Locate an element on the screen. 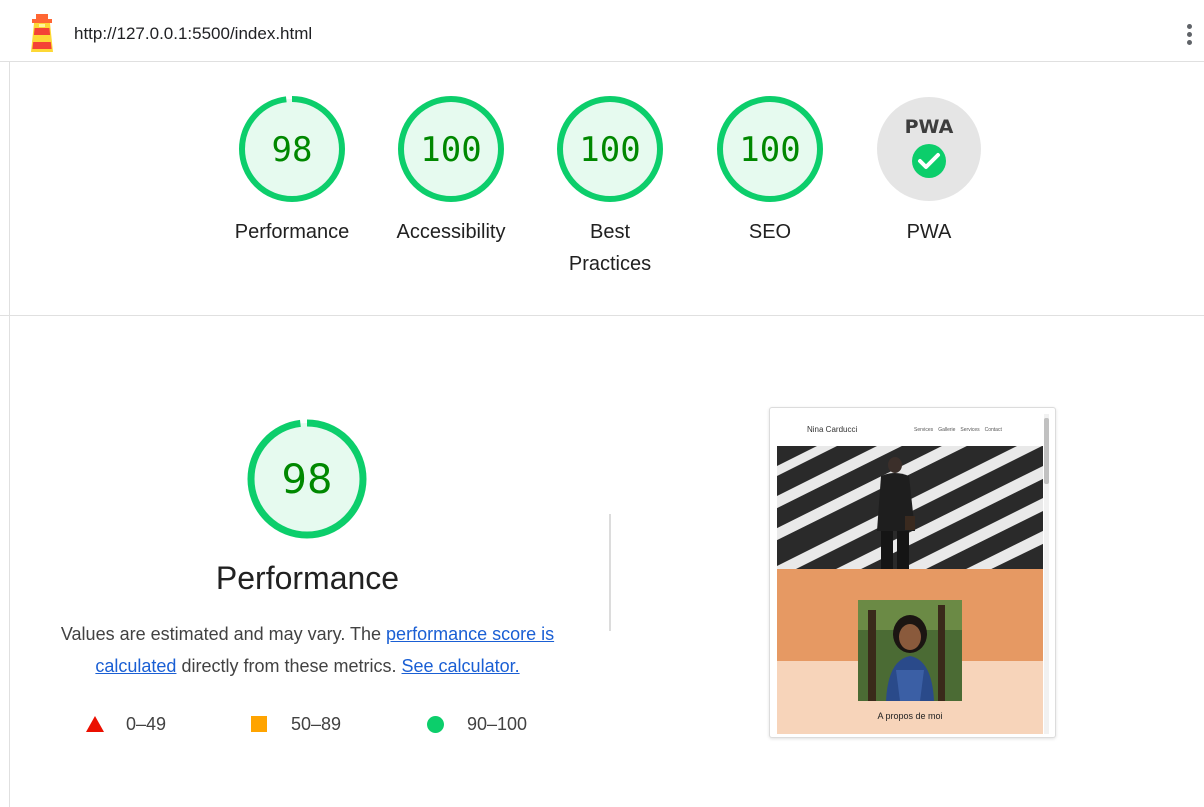  checkmark-icon is located at coordinates (929, 161).